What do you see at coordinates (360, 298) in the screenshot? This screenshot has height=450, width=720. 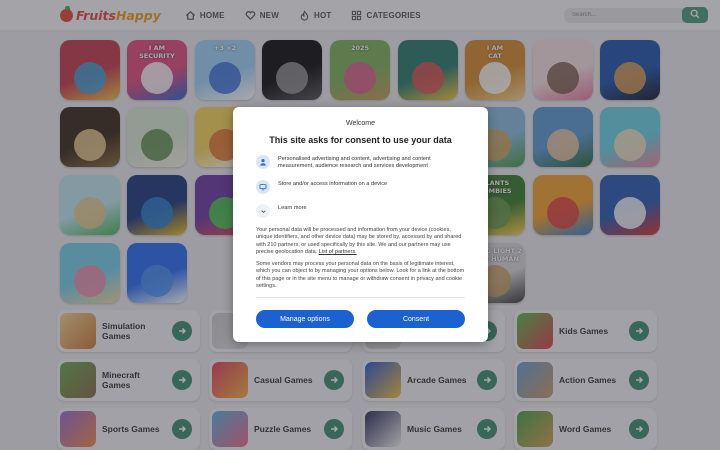 I see `dialog-divider` at bounding box center [360, 298].